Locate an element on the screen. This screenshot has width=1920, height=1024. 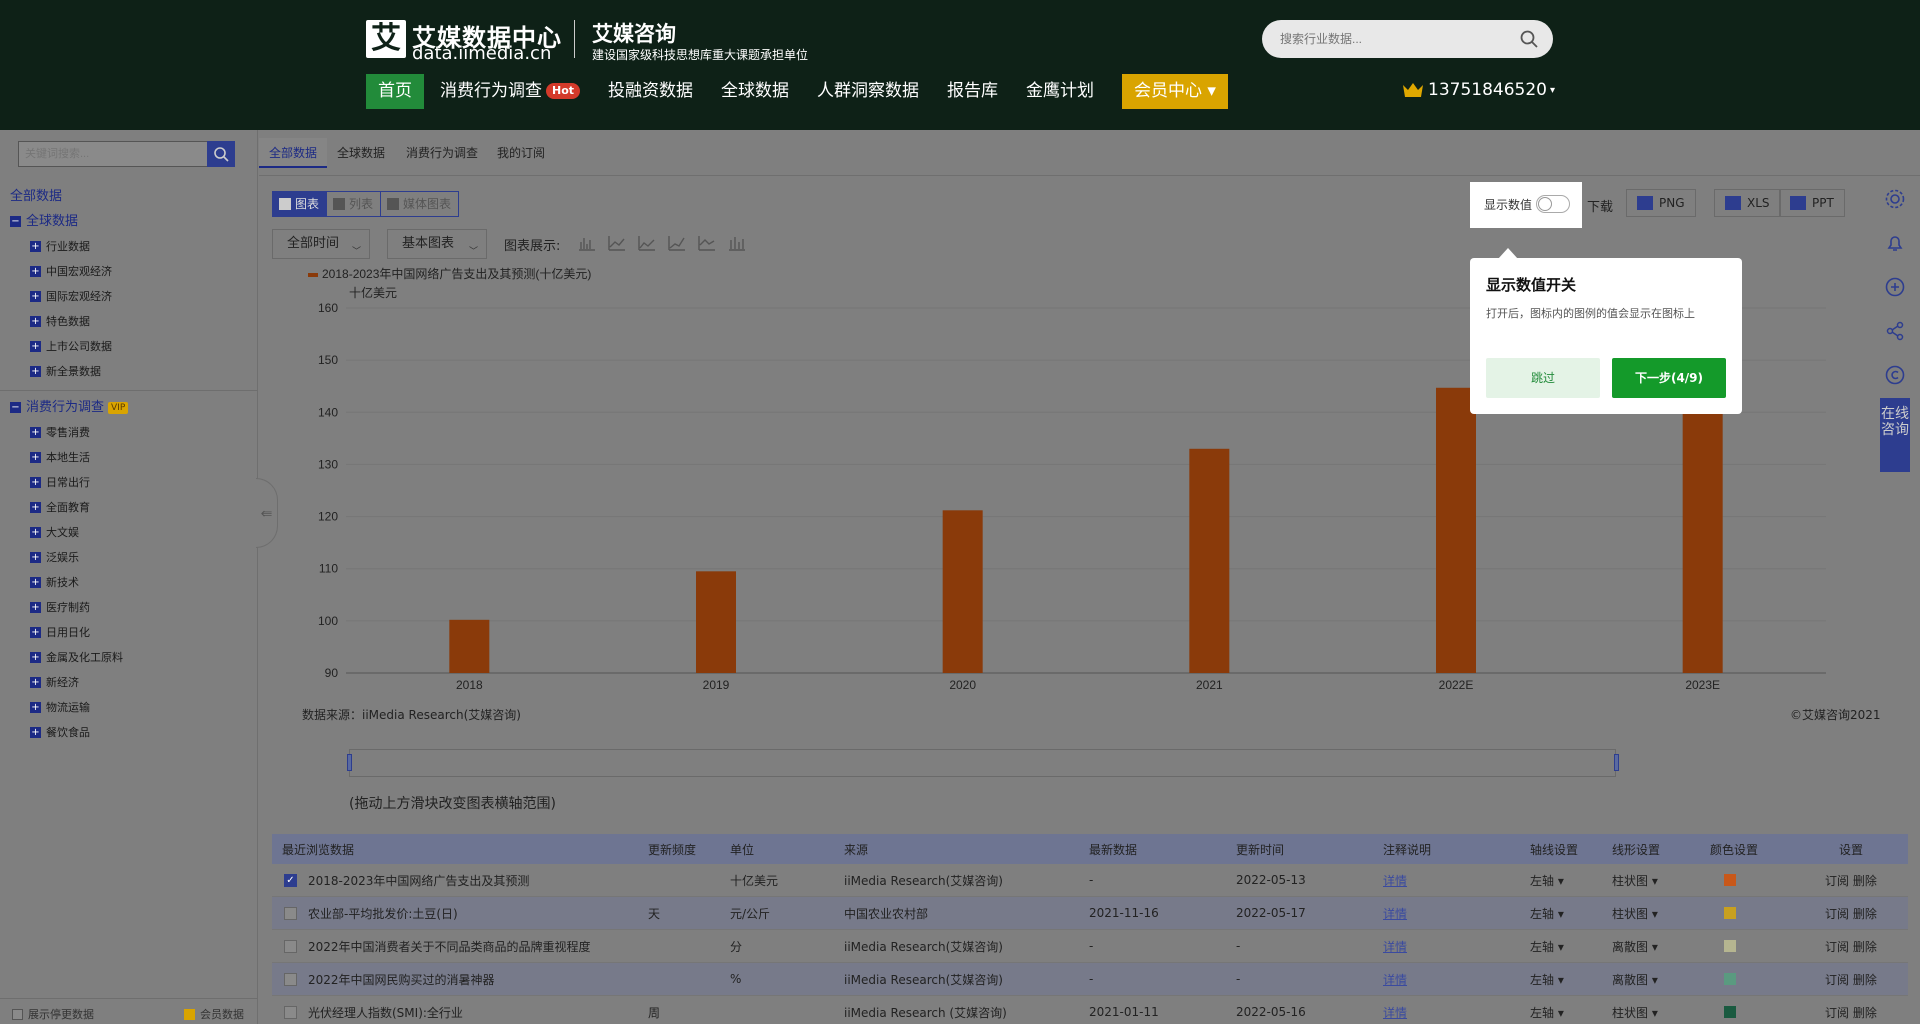
line-chart-icon is located at coordinates (617, 243).